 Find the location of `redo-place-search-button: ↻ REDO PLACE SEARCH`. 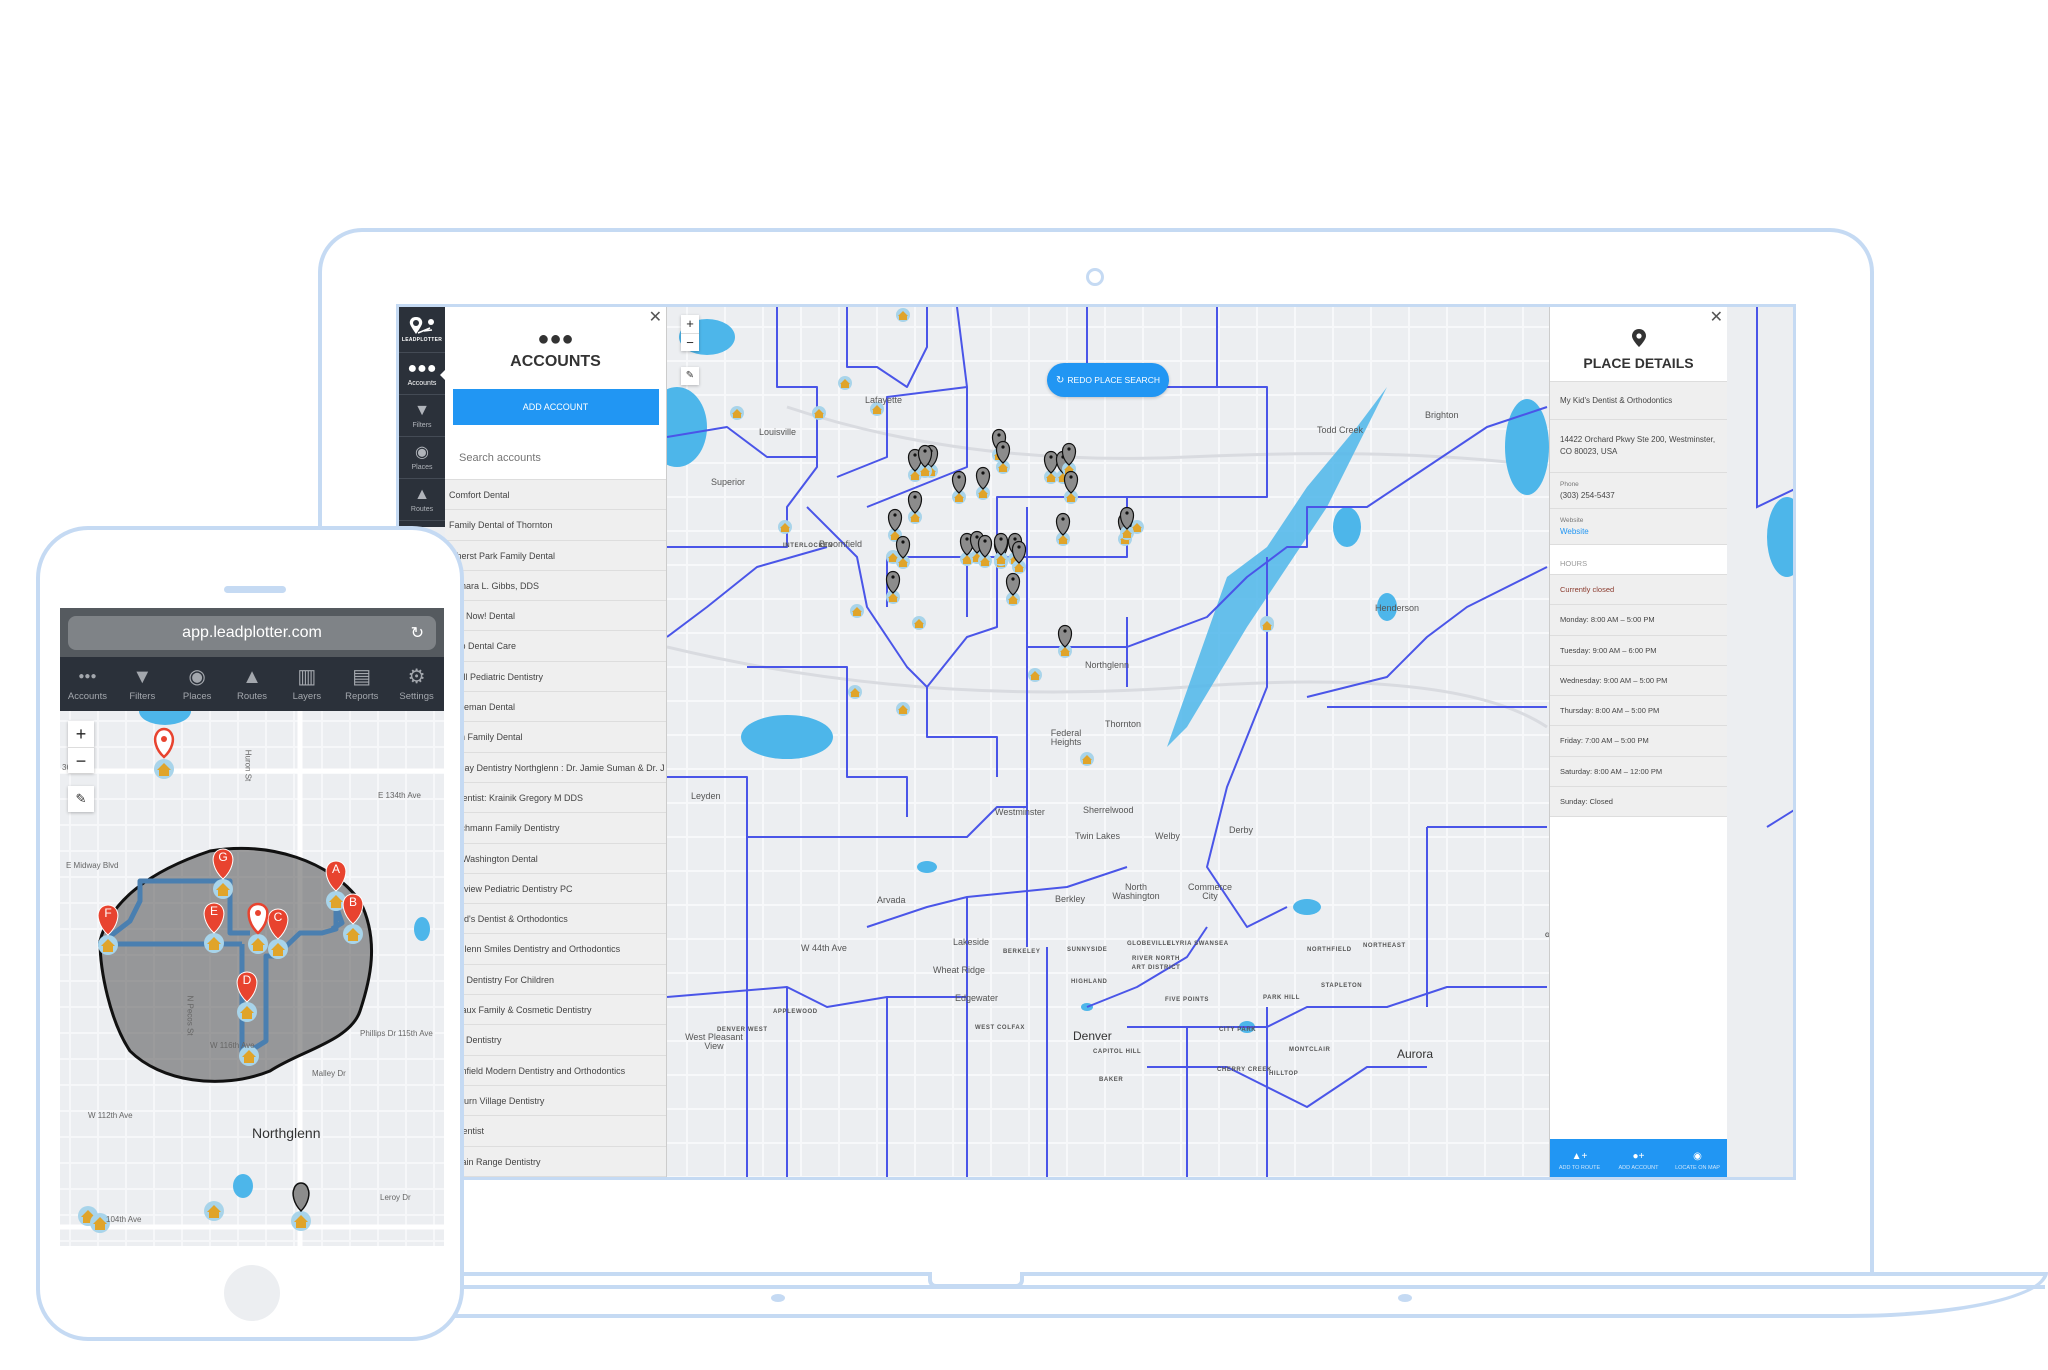

redo-place-search-button: ↻ REDO PLACE SEARCH is located at coordinates (1108, 380).